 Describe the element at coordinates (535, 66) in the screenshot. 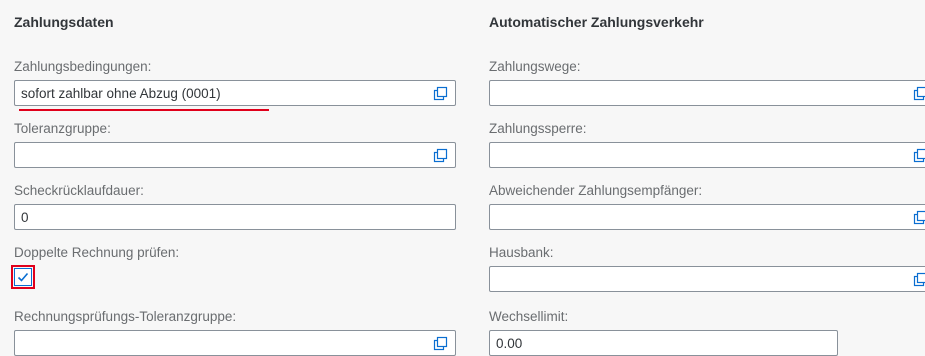

I see `label-payment-methods: Zahlungswege:` at that location.